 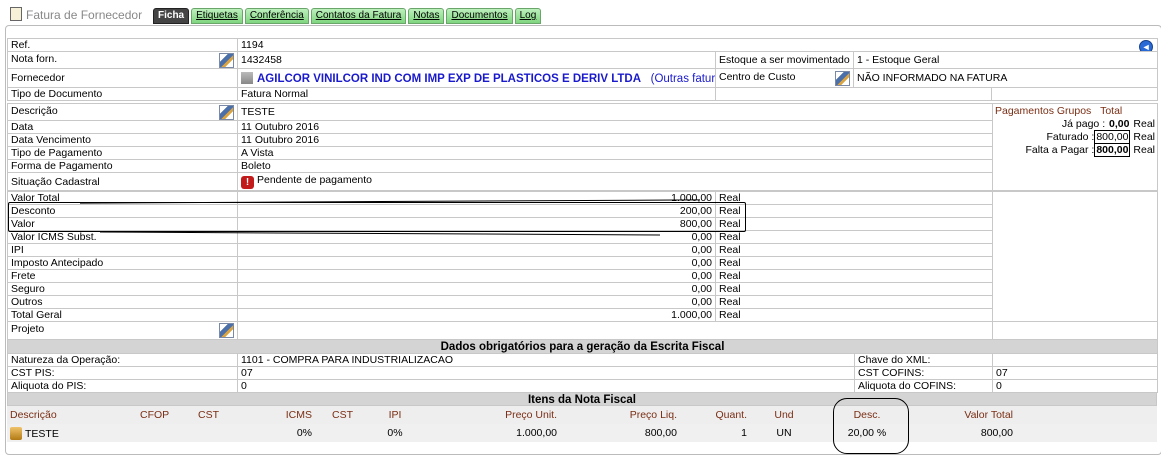 I want to click on projeto-table: Projeto, so click(x=582, y=330).